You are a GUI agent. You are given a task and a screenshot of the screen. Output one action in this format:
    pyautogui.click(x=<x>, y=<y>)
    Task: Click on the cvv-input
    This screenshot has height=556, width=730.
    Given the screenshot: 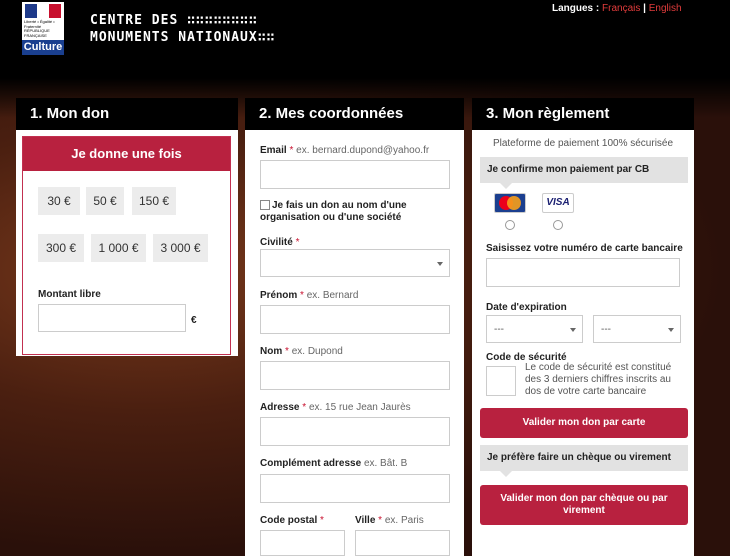 What is the action you would take?
    pyautogui.click(x=501, y=381)
    